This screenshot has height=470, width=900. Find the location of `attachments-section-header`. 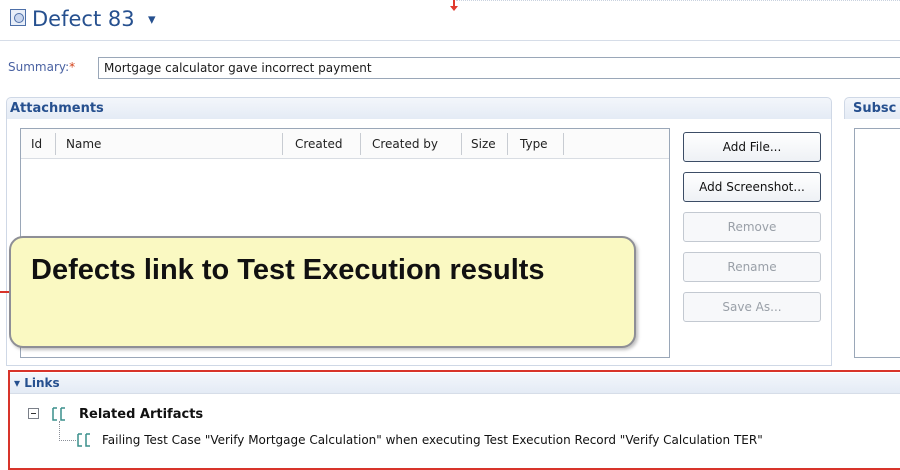

attachments-section-header is located at coordinates (419, 108).